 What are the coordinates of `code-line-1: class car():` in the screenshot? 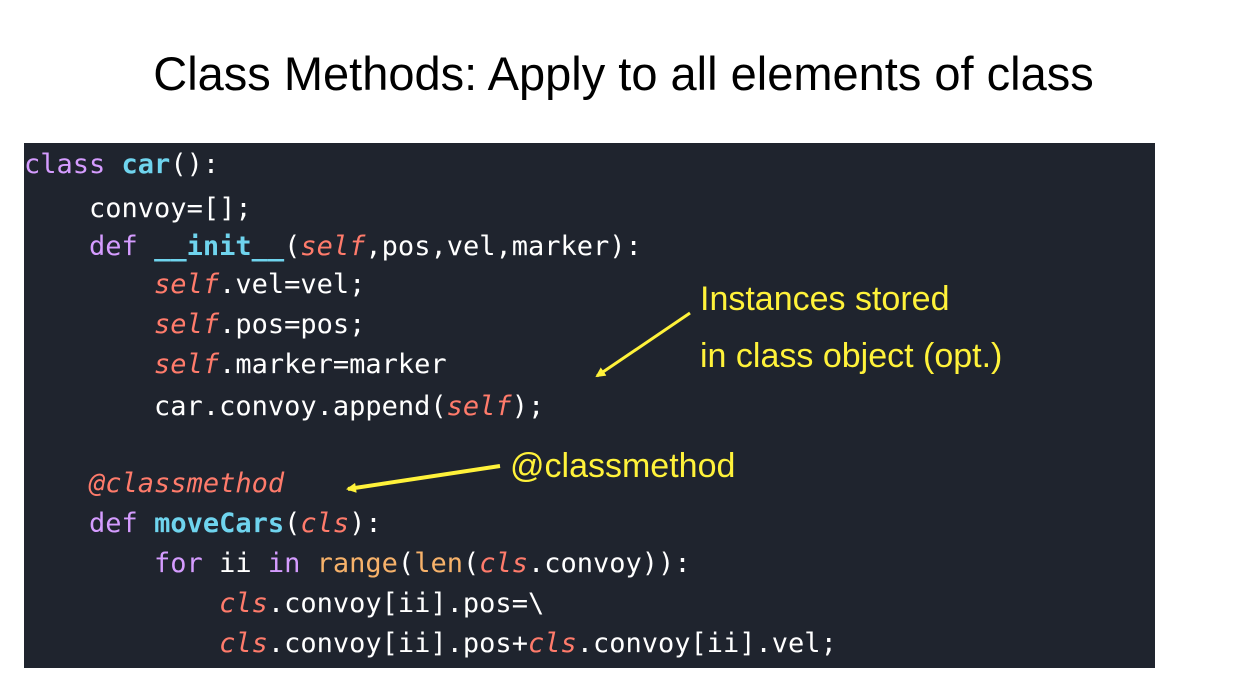 It's located at (121, 165).